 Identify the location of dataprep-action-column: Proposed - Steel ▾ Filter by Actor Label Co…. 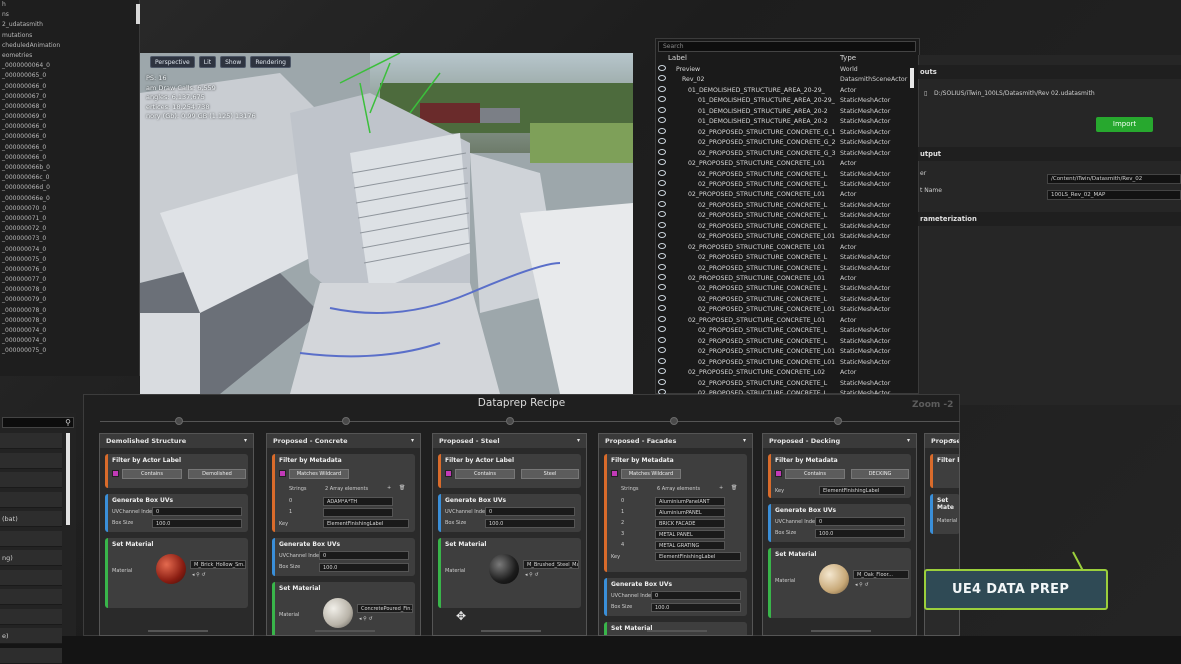
(509, 534).